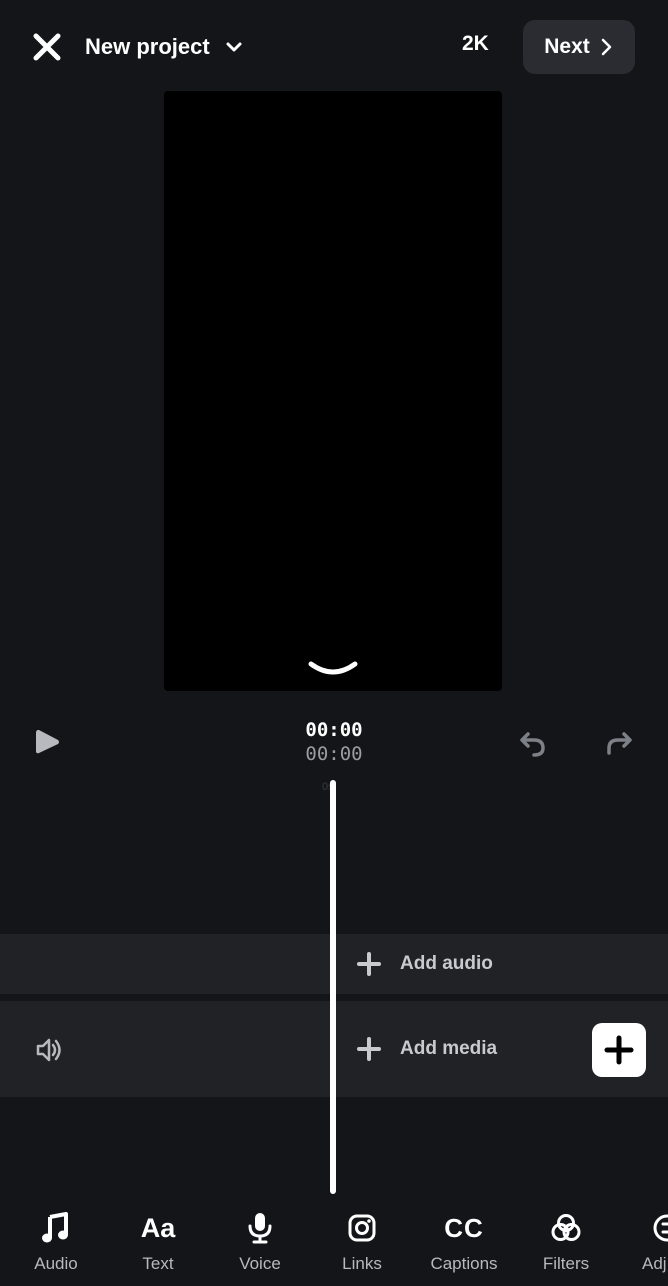 The width and height of the screenshot is (668, 1286). Describe the element at coordinates (260, 1228) in the screenshot. I see `microphone-icon` at that location.